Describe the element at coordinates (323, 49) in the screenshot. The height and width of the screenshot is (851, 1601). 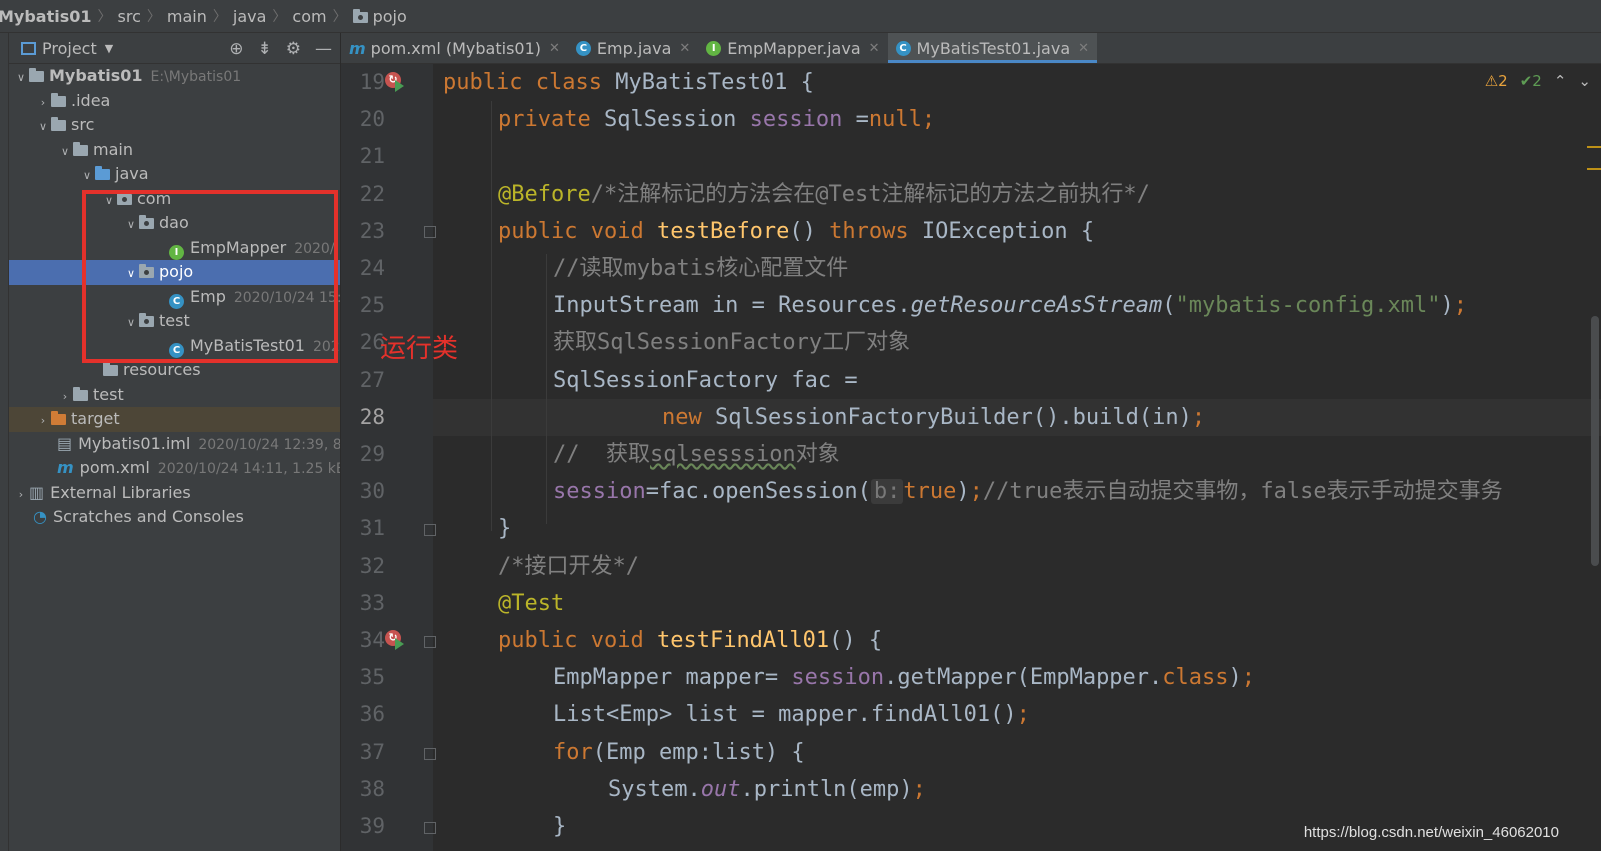
I see `hide-icon: —` at that location.